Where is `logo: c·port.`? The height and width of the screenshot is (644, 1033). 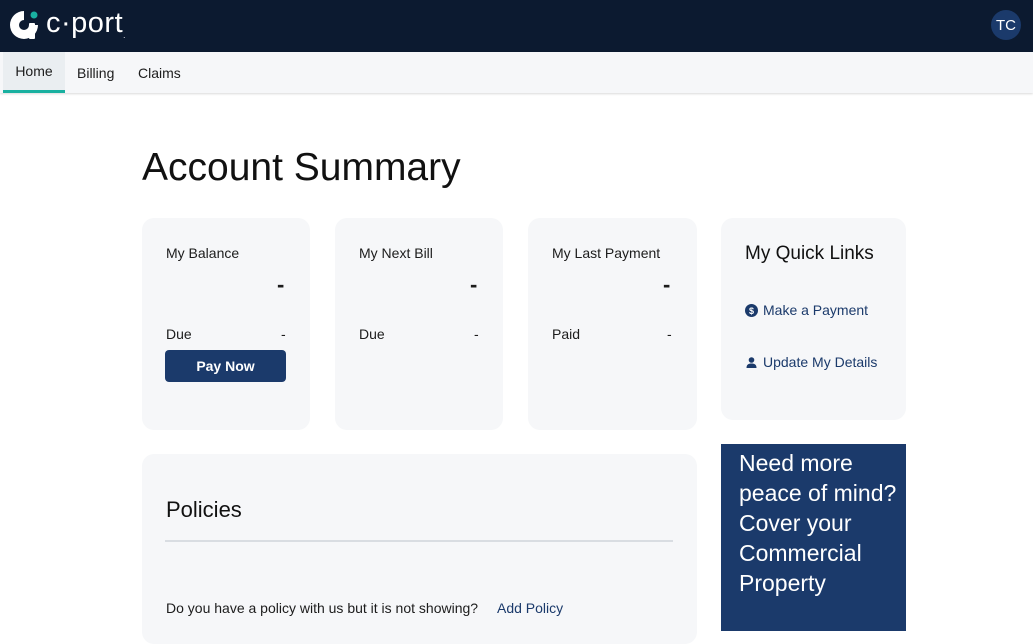
logo: c·port. is located at coordinates (66, 24).